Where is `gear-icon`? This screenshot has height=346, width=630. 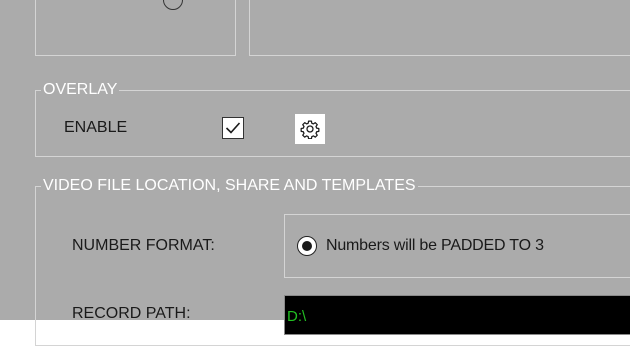
gear-icon is located at coordinates (310, 129).